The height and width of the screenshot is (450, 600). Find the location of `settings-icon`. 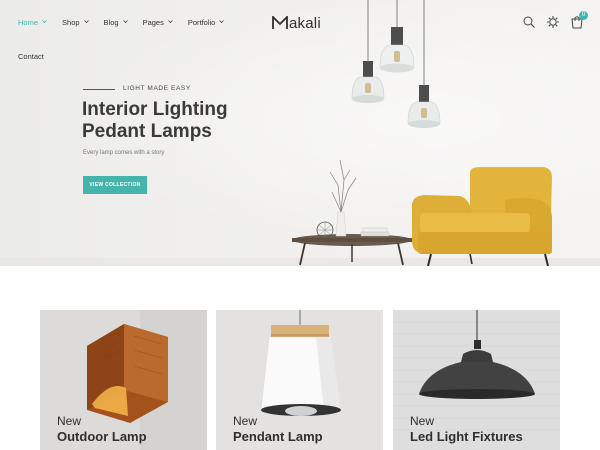

settings-icon is located at coordinates (553, 22).